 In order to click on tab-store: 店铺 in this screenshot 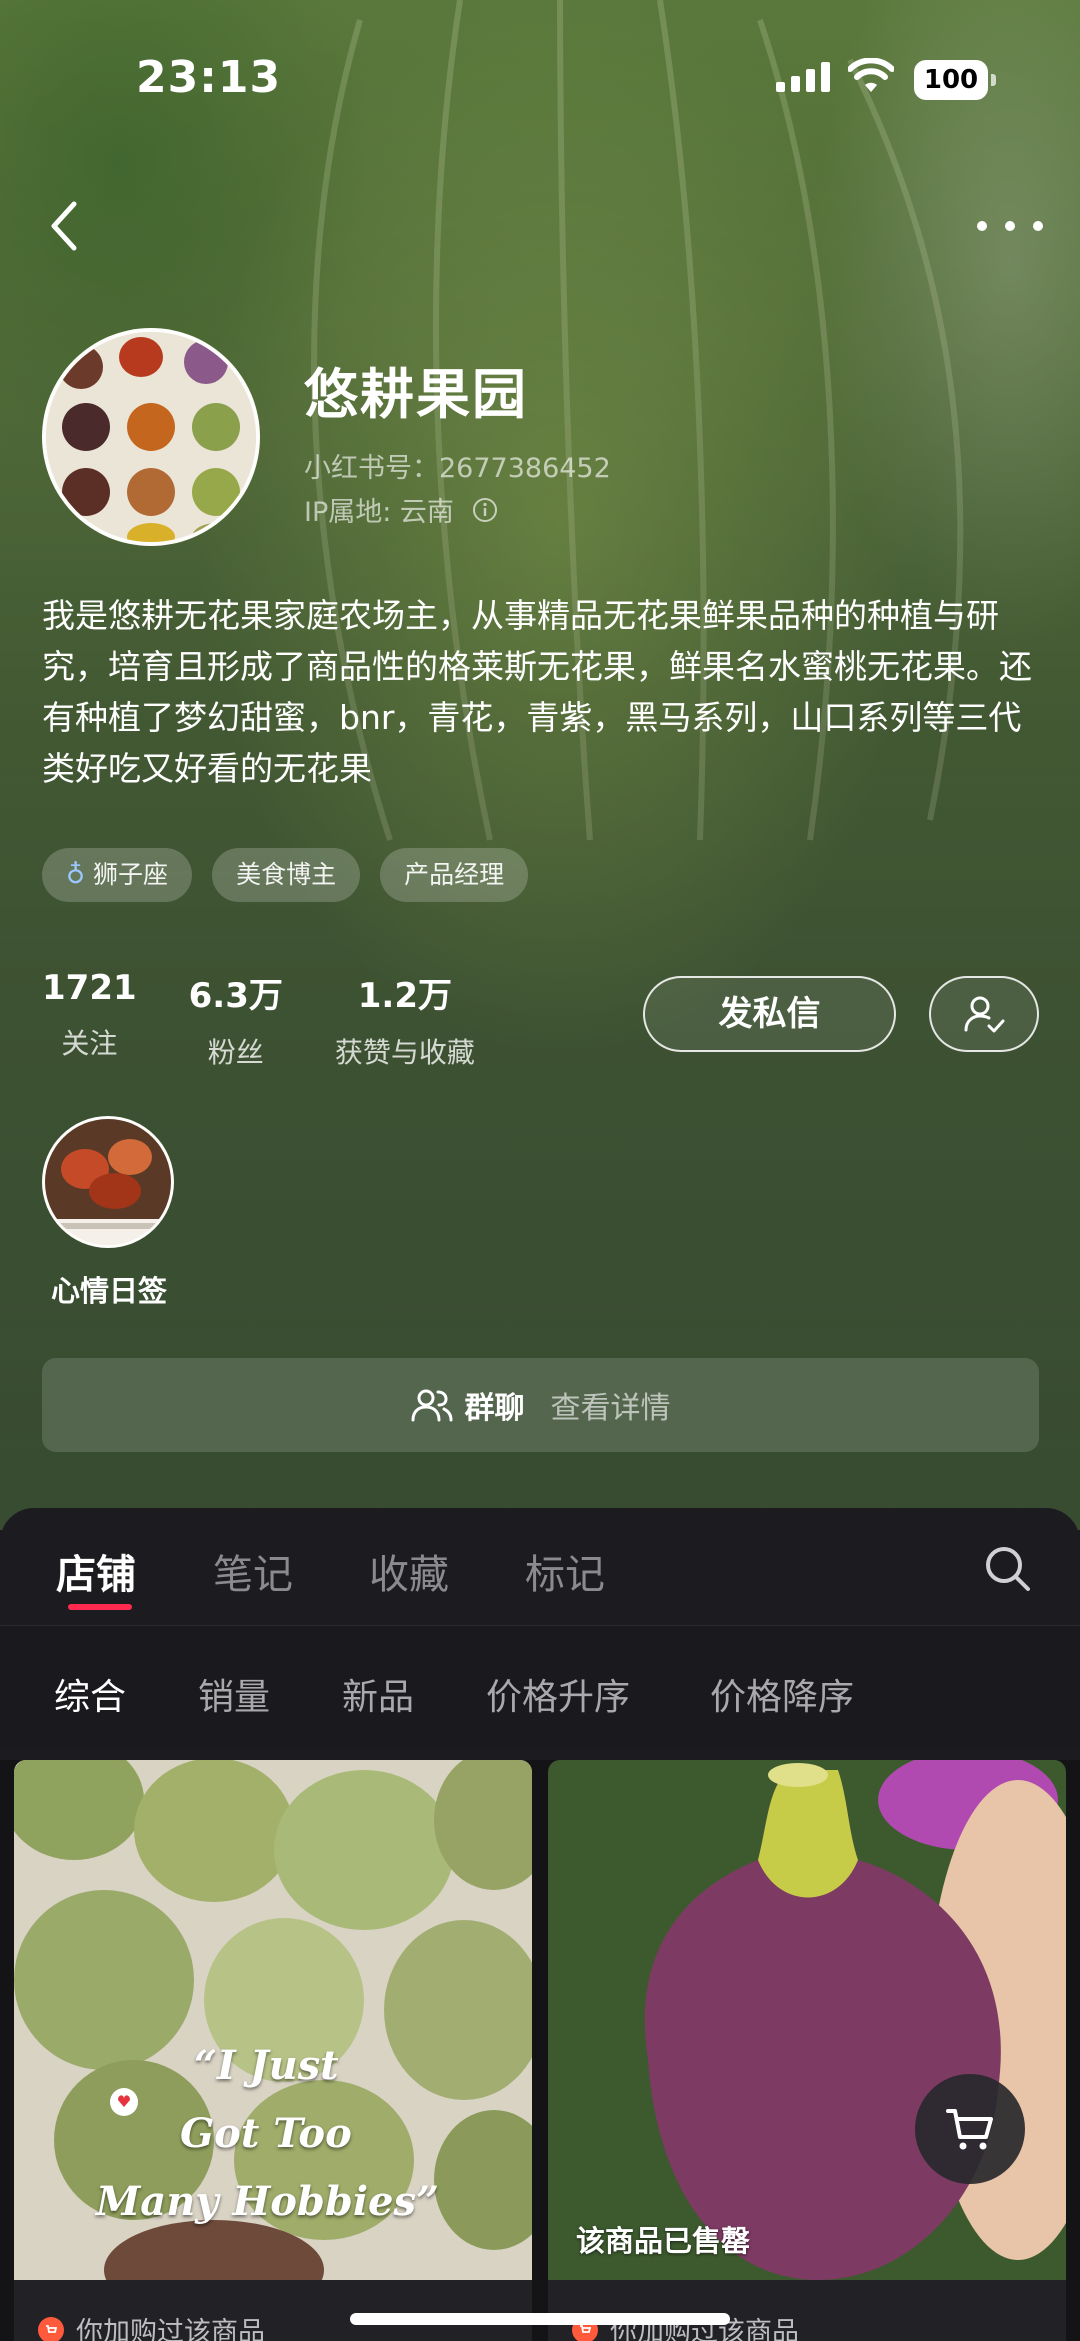, I will do `click(96, 1571)`.